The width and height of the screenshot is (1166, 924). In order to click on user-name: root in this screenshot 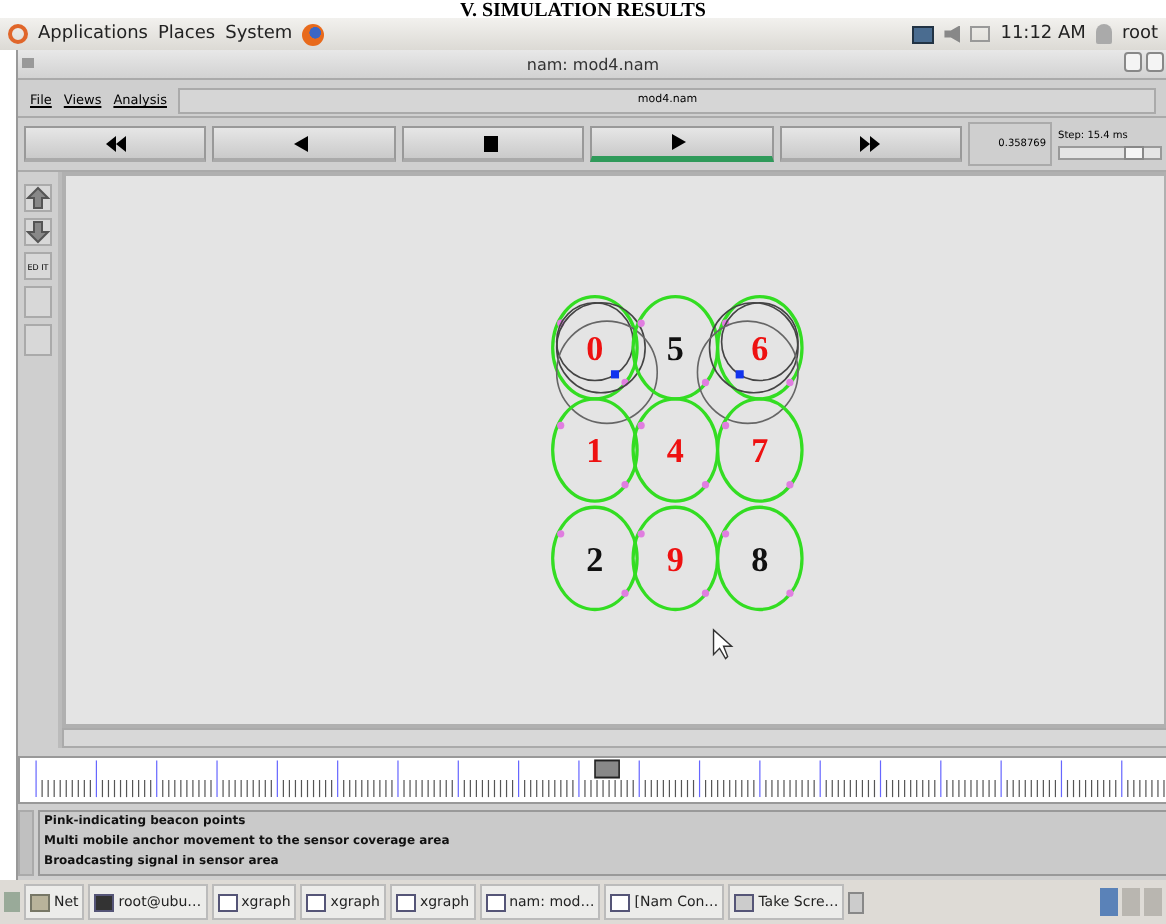, I will do `click(1139, 34)`.